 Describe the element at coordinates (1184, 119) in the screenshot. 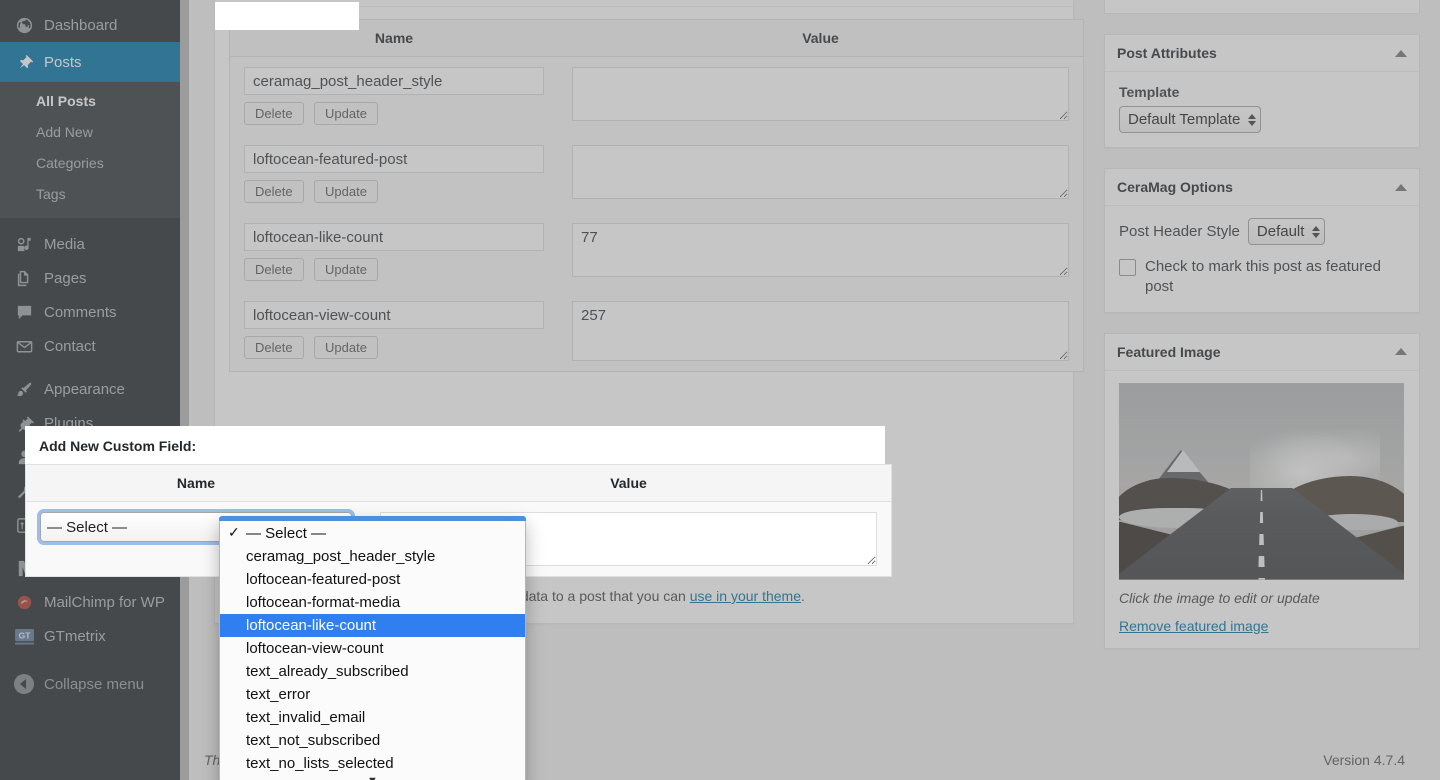

I see `template-select-value: Default Template` at that location.